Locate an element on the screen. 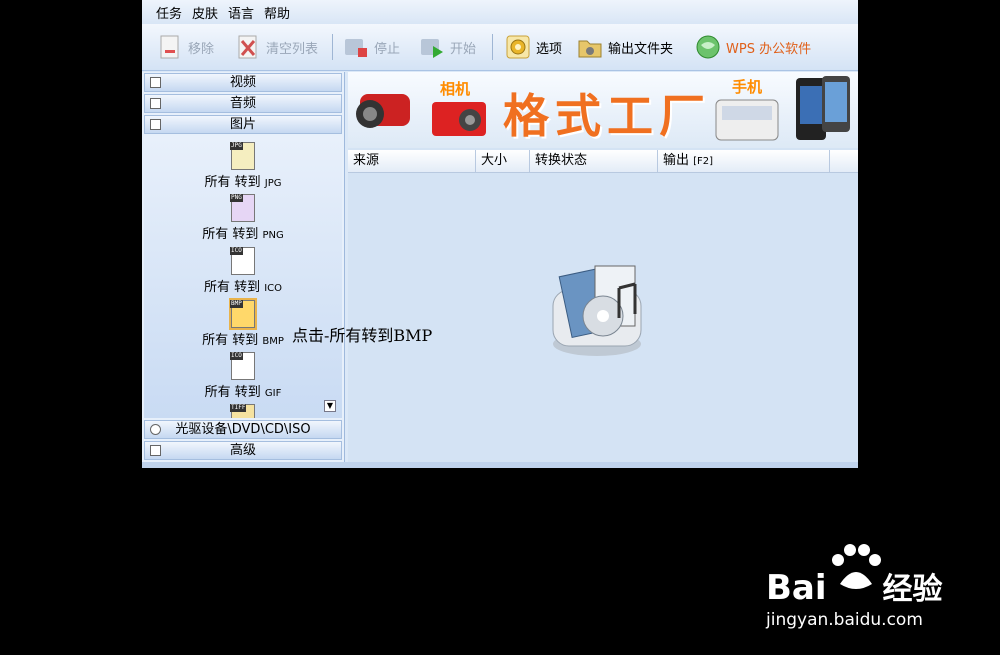 This screenshot has height=655, width=1000. convert-to-png: PNG 所有 转到 PNG is located at coordinates (243, 218).